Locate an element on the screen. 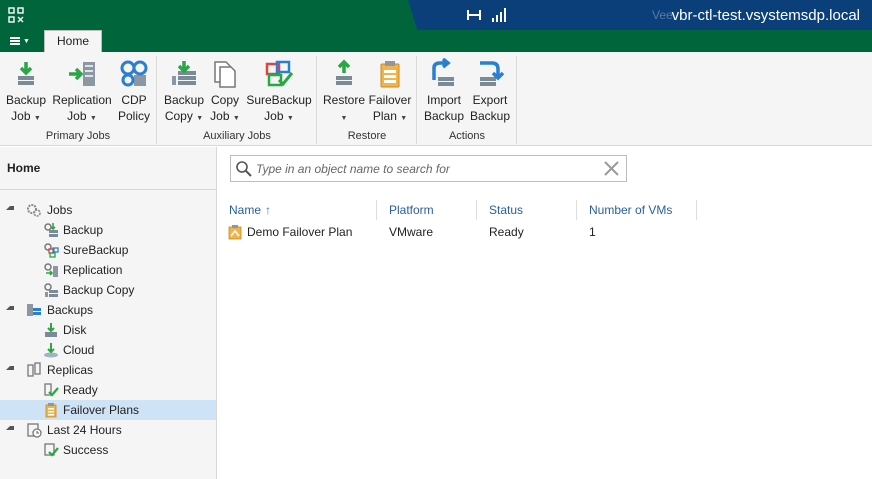 The height and width of the screenshot is (479, 872). tree-item-replication: Replication is located at coordinates (108, 270).